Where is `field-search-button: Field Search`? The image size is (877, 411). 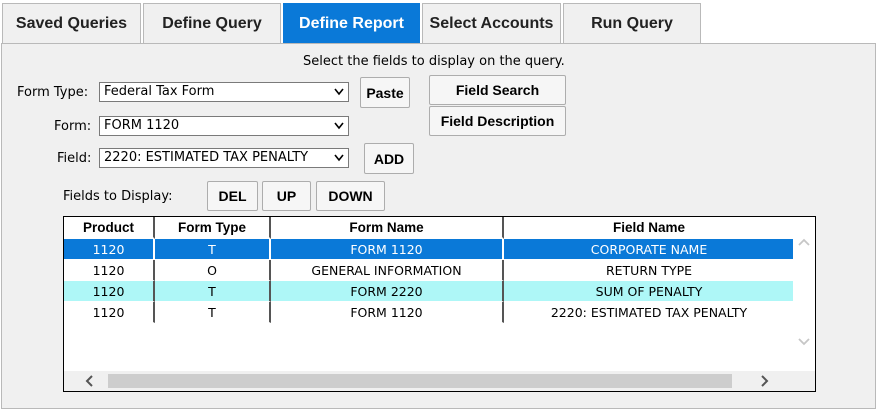 field-search-button: Field Search is located at coordinates (497, 90).